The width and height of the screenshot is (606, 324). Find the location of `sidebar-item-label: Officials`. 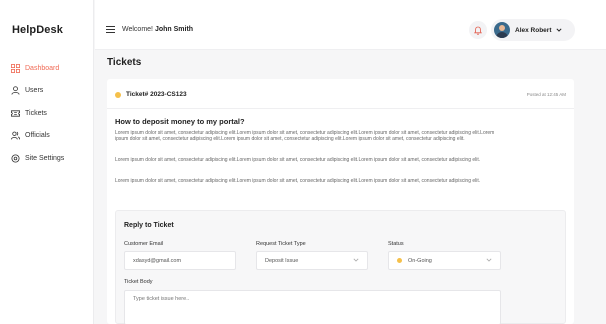

sidebar-item-label: Officials is located at coordinates (37, 135).